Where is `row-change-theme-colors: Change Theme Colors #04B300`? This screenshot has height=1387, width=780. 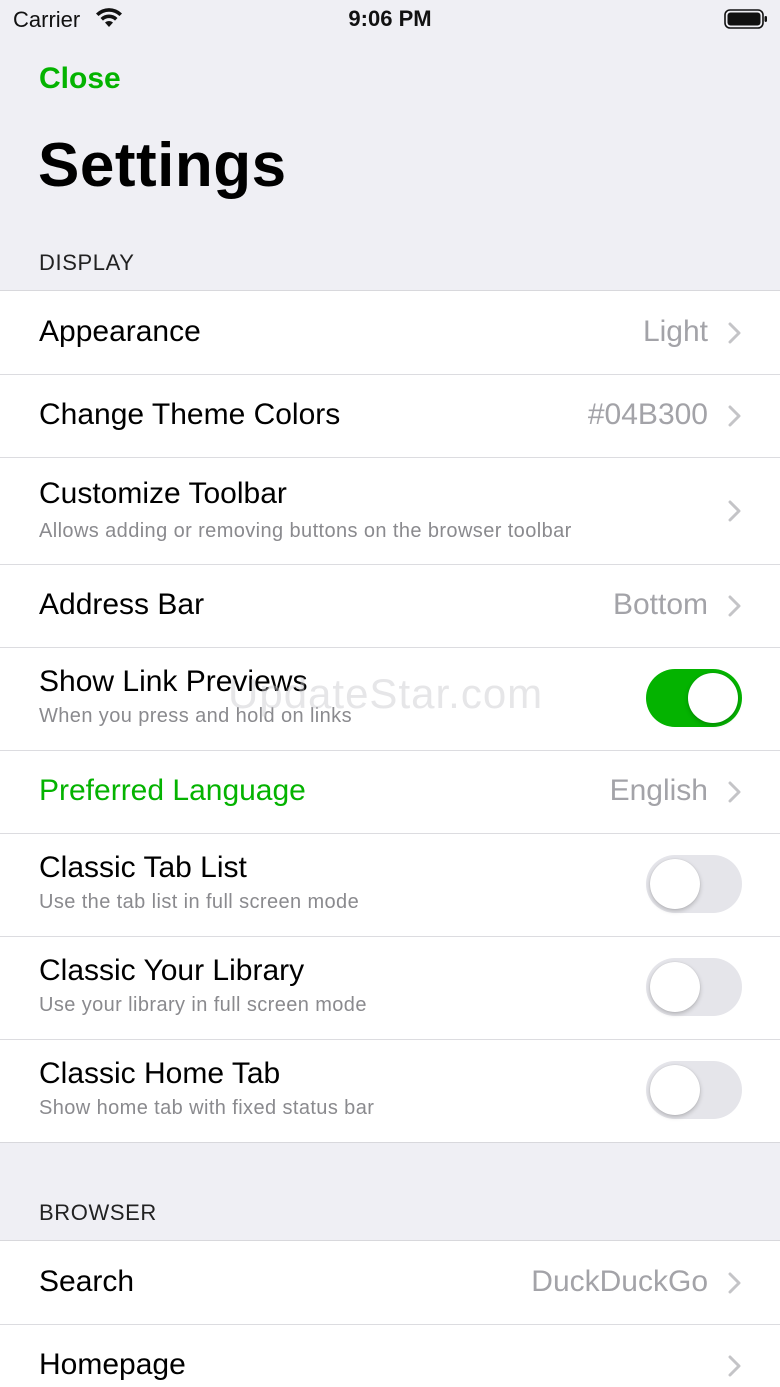
row-change-theme-colors: Change Theme Colors #04B300 is located at coordinates (390, 415).